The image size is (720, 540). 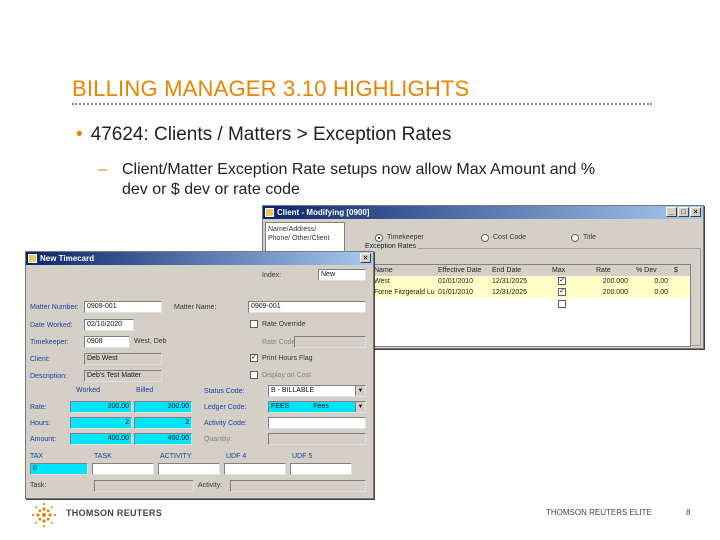 What do you see at coordinates (404, 270) in the screenshot?
I see `col-name: Name` at bounding box center [404, 270].